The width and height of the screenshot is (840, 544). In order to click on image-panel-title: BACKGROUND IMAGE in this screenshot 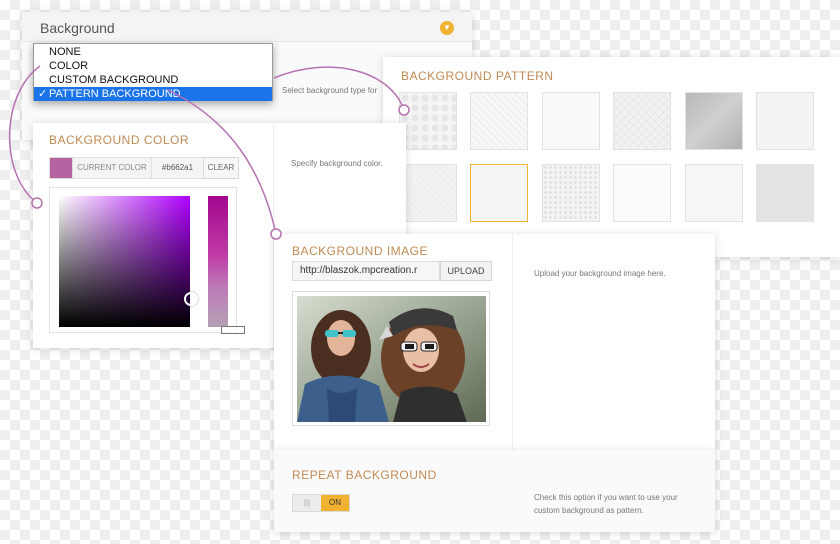, I will do `click(360, 251)`.